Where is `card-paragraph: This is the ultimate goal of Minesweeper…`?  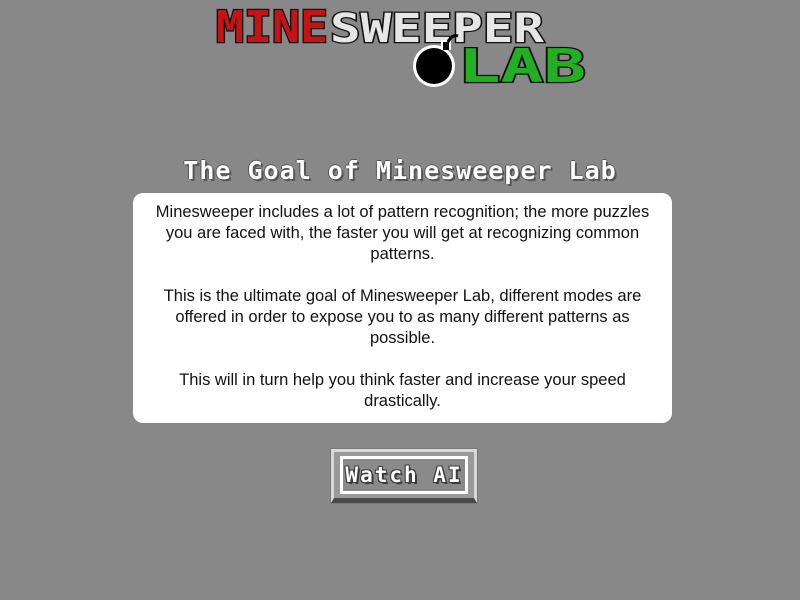
card-paragraph: This is the ultimate goal of Minesweeper… is located at coordinates (402, 317).